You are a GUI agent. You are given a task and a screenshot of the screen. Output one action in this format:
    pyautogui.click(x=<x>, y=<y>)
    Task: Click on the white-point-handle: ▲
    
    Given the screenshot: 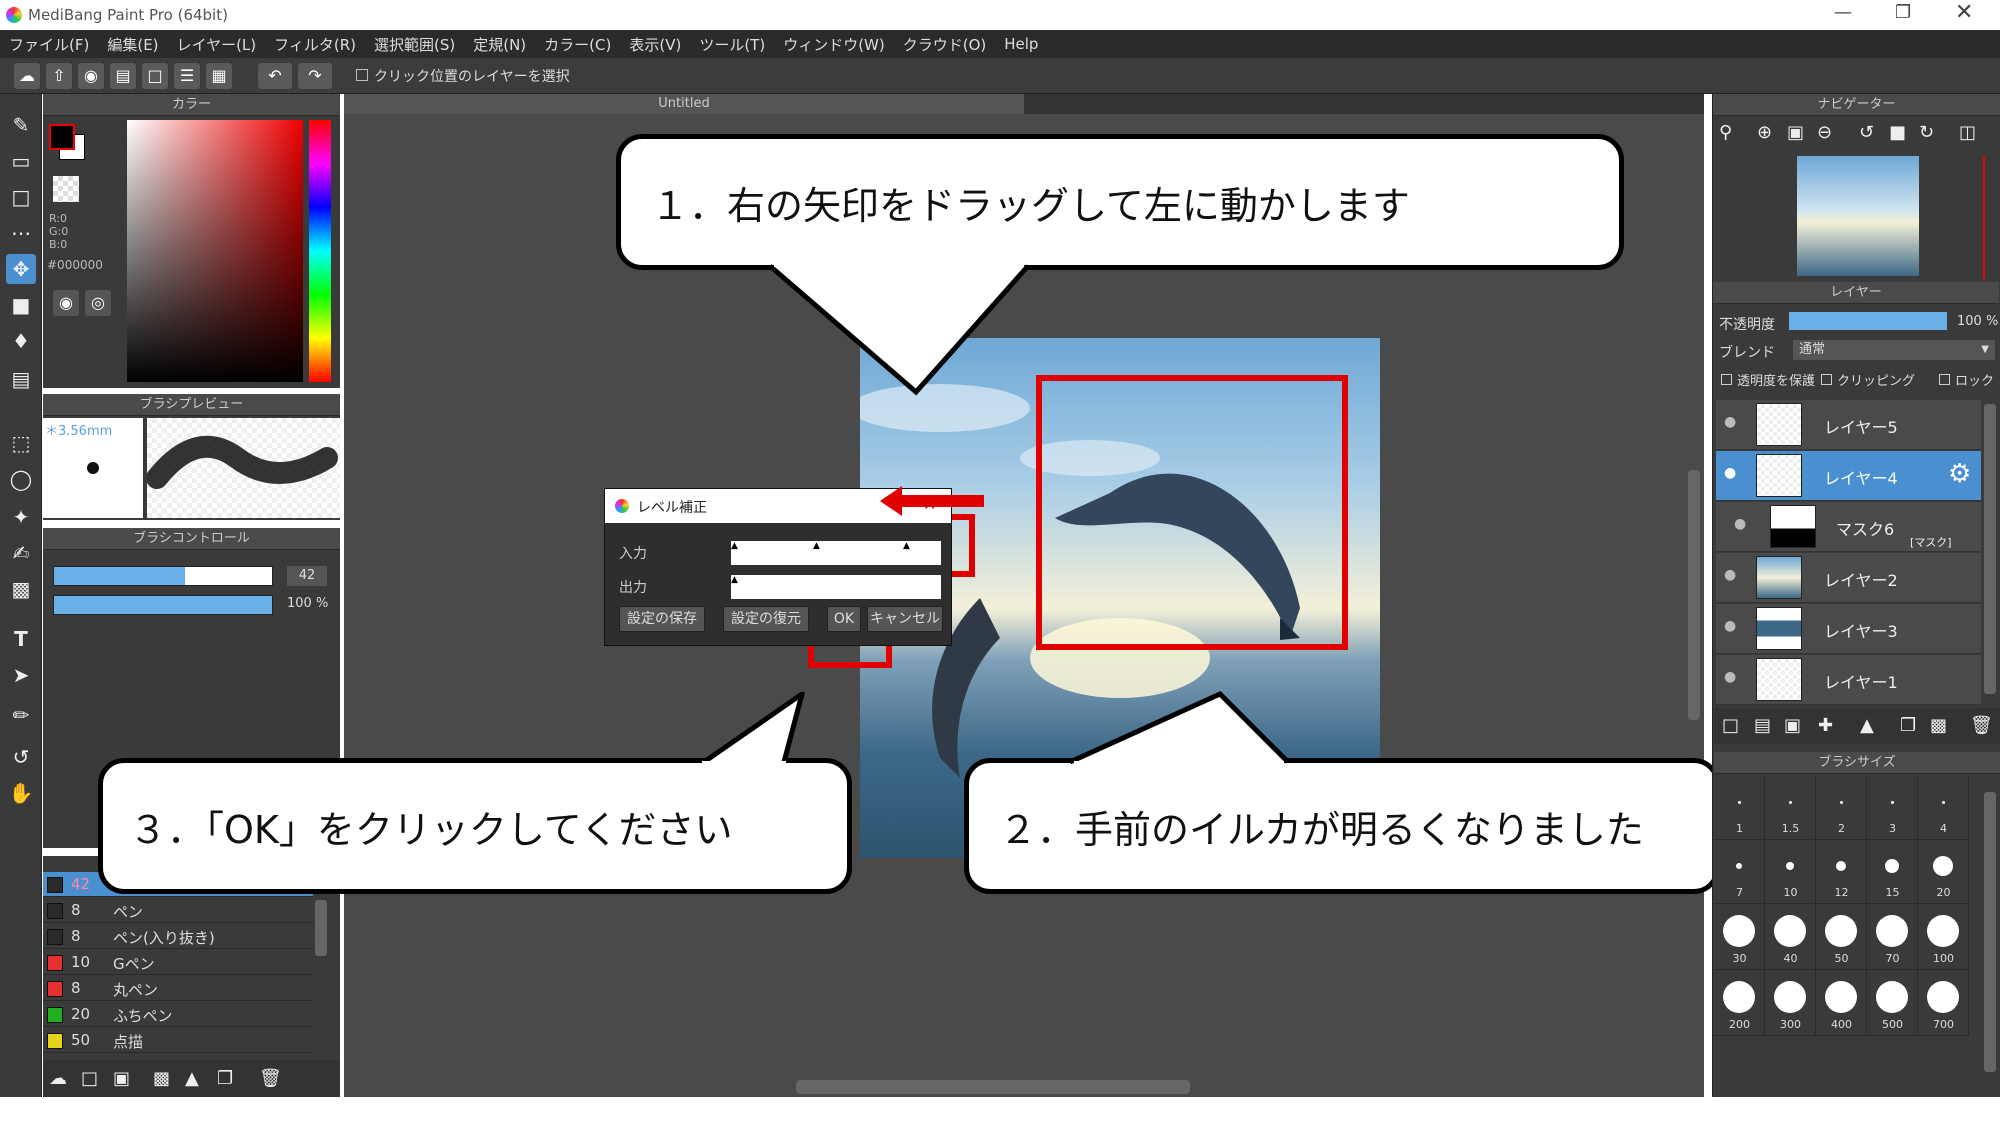 What is the action you would take?
    pyautogui.click(x=906, y=546)
    